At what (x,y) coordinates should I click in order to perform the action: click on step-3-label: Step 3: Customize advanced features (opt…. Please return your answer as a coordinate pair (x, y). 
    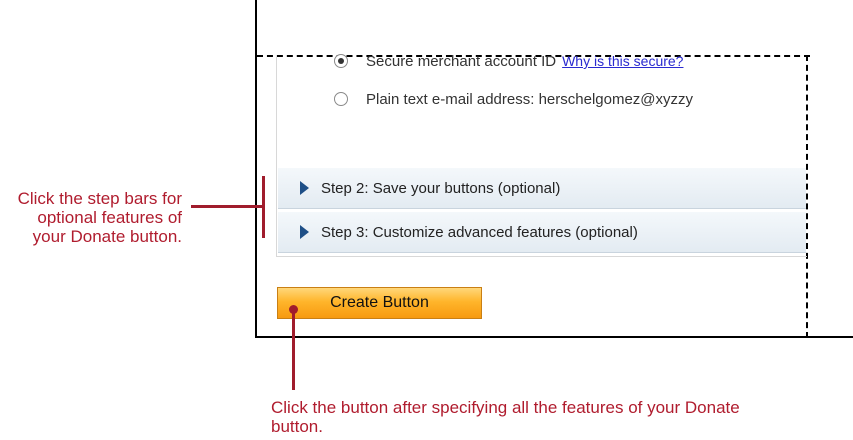
    Looking at the image, I should click on (479, 232).